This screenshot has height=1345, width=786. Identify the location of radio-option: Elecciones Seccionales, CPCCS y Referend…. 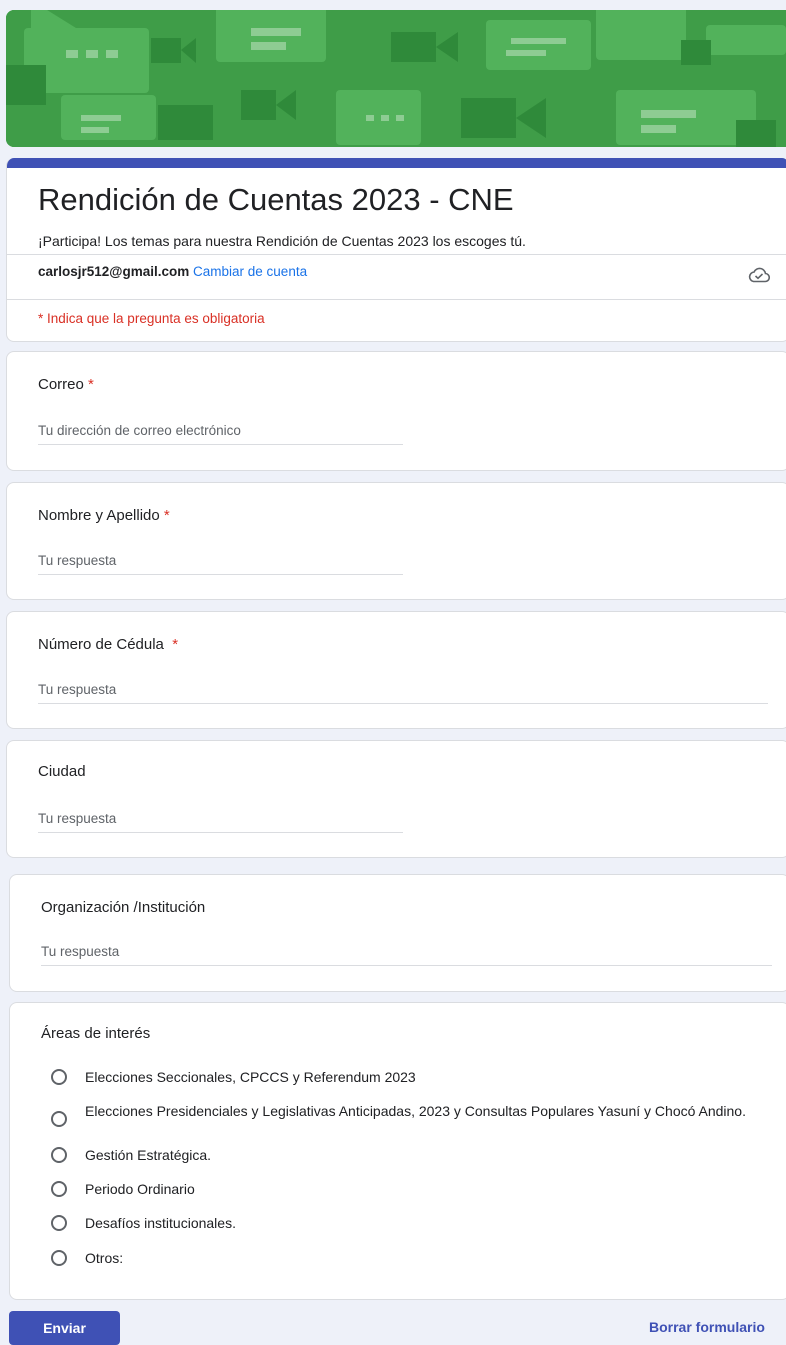
(233, 1077).